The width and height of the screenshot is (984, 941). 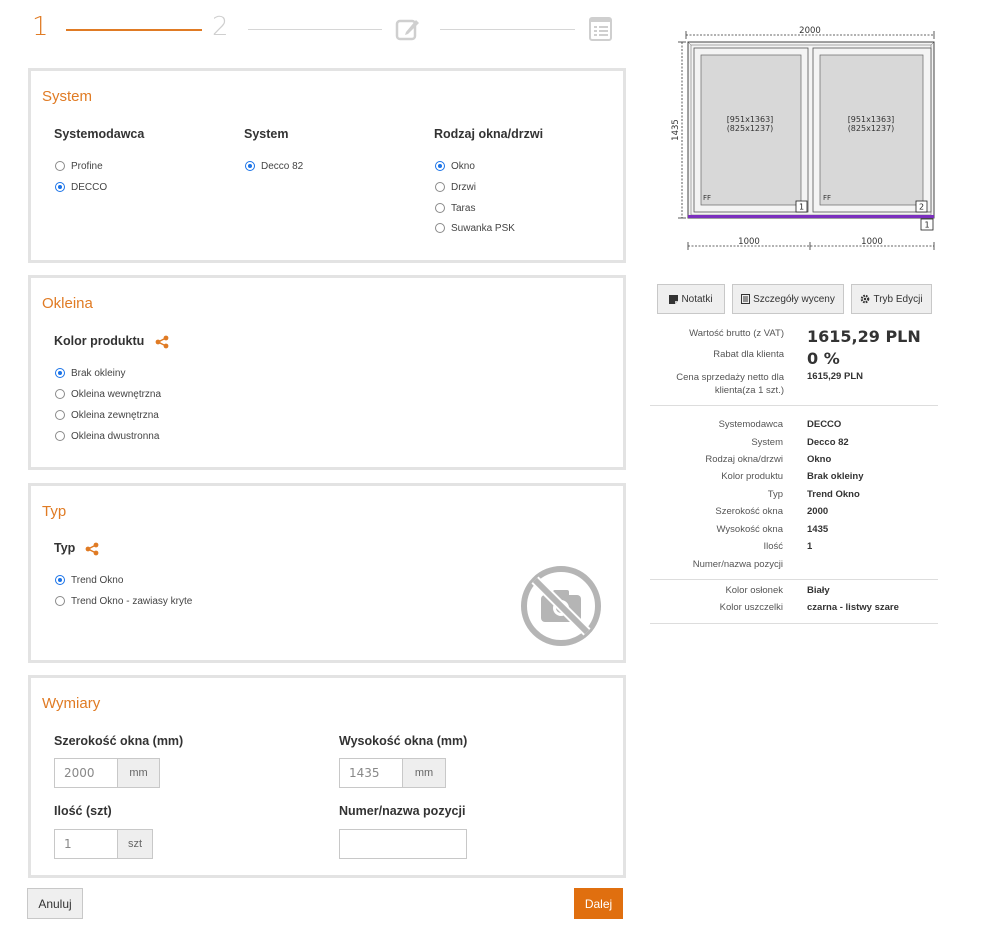 What do you see at coordinates (748, 354) in the screenshot?
I see `discount-label: Rabat dla klienta` at bounding box center [748, 354].